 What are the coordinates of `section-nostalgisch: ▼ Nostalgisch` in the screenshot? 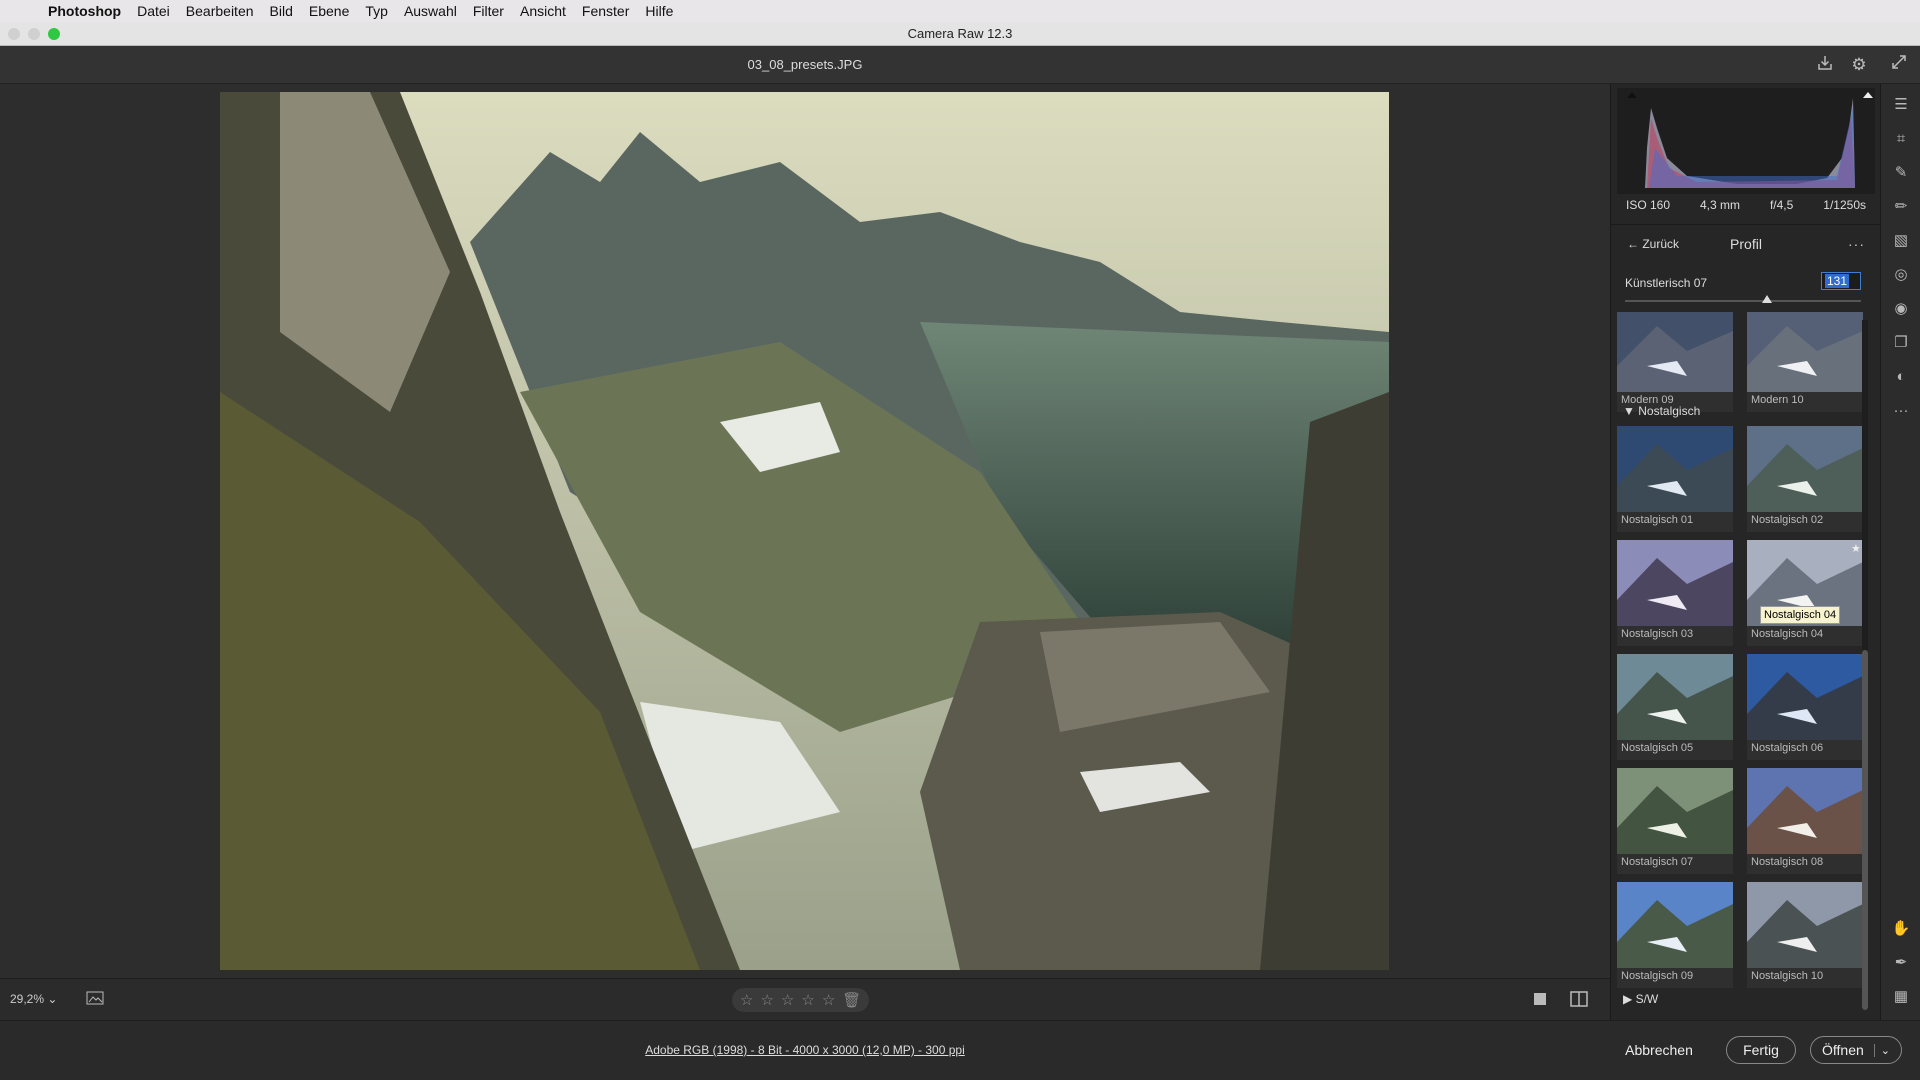 It's located at (1661, 411).